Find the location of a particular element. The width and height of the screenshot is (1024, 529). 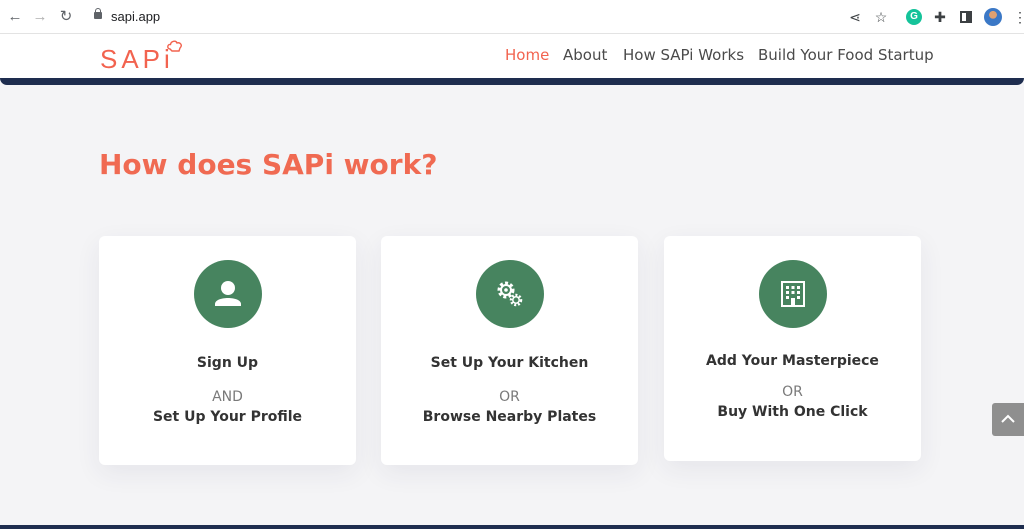

card-subtitle: Set Up Your Profile is located at coordinates (227, 417).